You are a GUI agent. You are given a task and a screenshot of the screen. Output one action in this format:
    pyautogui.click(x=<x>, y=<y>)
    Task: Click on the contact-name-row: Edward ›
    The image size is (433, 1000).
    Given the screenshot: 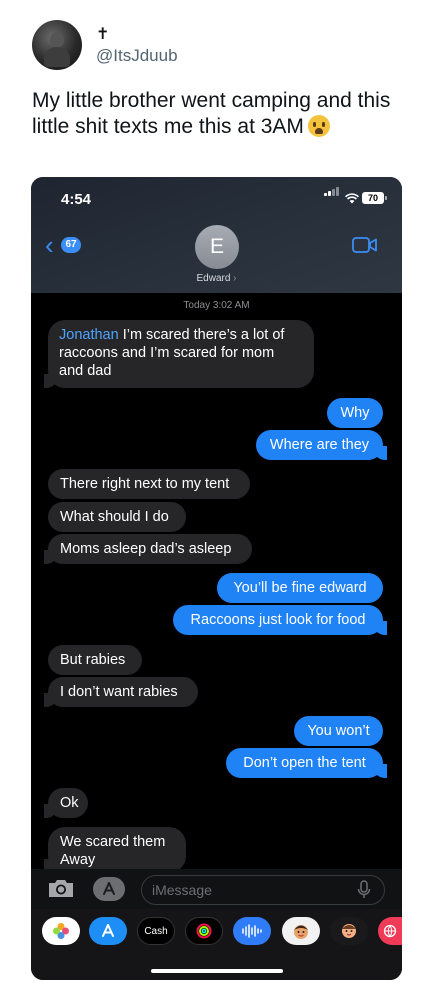 What is the action you would take?
    pyautogui.click(x=216, y=278)
    